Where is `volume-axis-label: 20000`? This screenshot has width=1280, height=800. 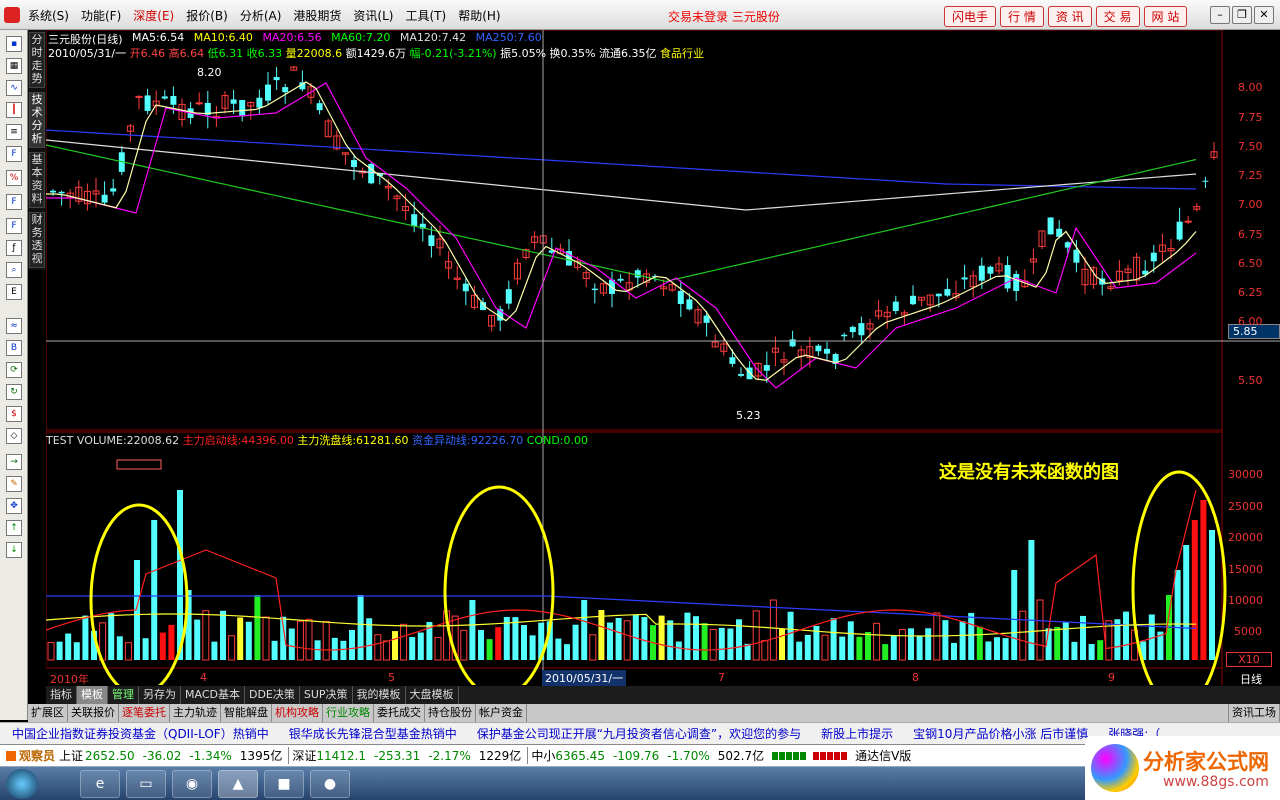 volume-axis-label: 20000 is located at coordinates (1245, 537).